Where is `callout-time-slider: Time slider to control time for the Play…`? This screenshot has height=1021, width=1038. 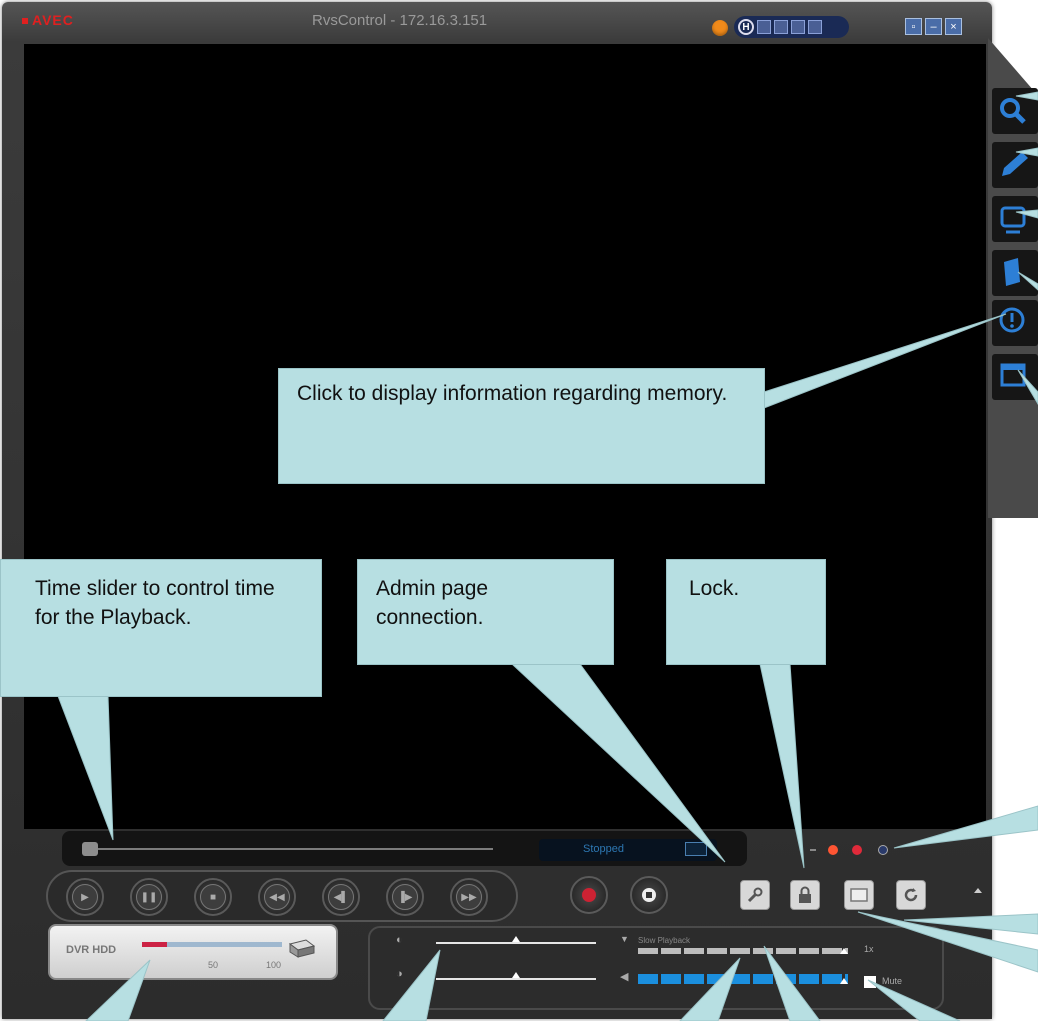
callout-time-slider: Time slider to control time for the Play… is located at coordinates (161, 628).